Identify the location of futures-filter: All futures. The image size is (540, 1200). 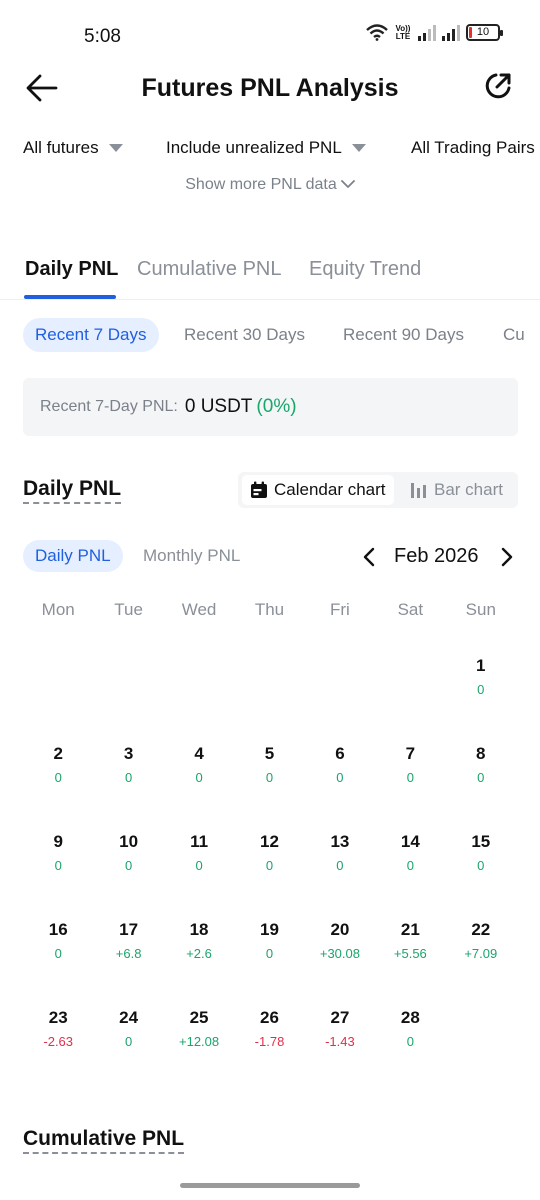
(73, 148).